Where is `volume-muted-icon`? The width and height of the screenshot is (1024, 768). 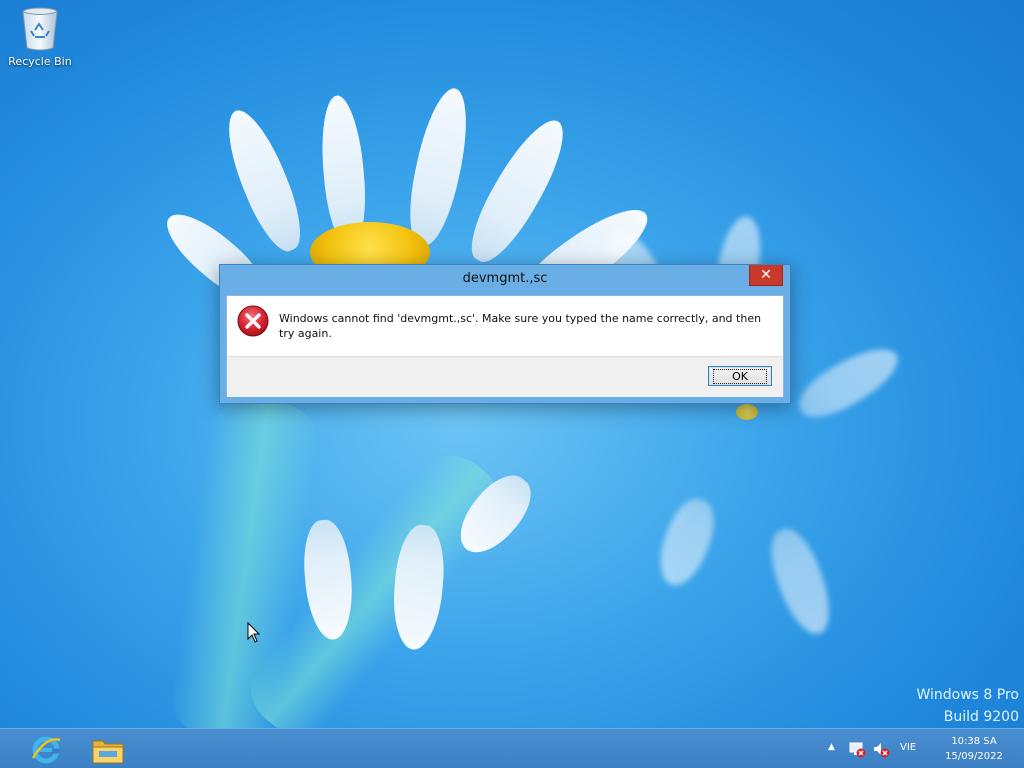
volume-muted-icon is located at coordinates (881, 749).